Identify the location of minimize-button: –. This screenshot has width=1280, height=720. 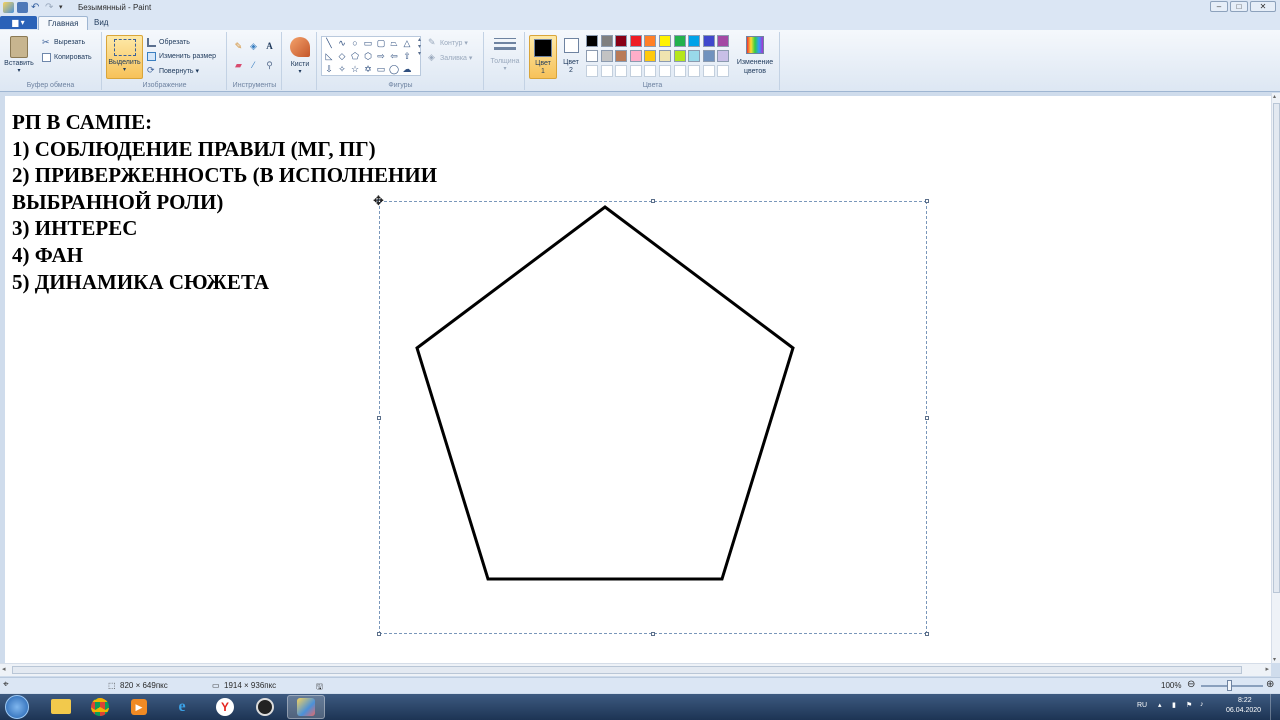
(1219, 6).